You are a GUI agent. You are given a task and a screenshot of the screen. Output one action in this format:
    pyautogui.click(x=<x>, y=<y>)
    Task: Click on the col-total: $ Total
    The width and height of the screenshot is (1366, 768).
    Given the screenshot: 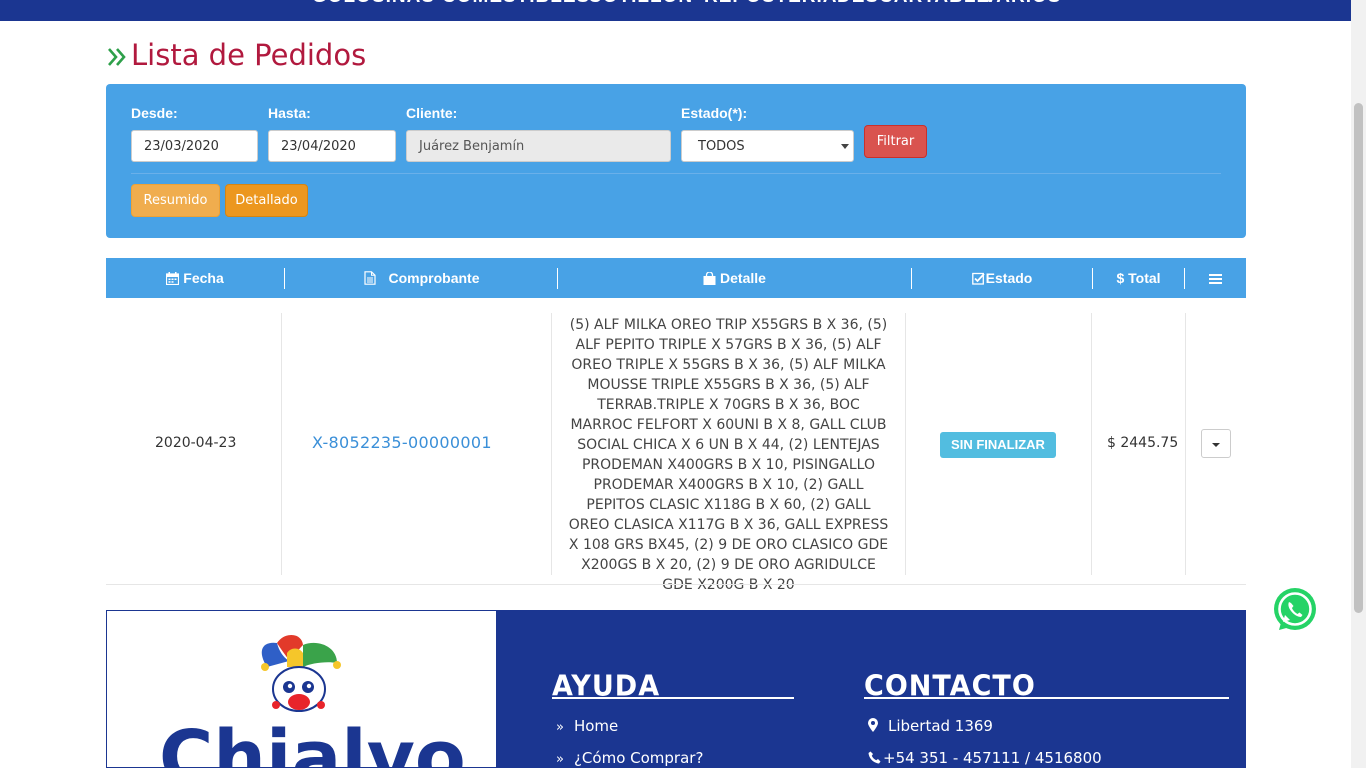 What is the action you would take?
    pyautogui.click(x=1138, y=278)
    